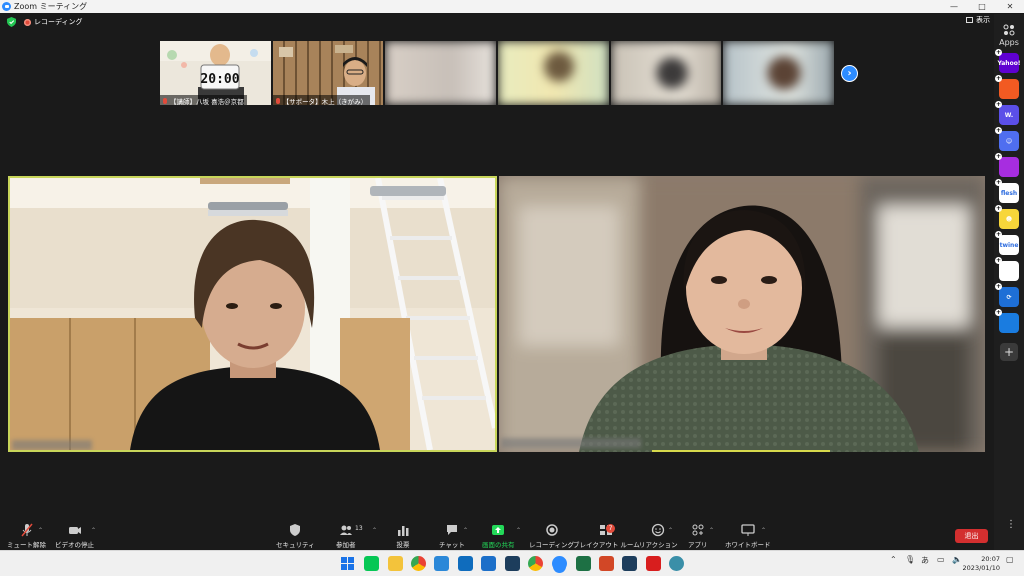 This screenshot has width=1024, height=576. What do you see at coordinates (441, 563) in the screenshot?
I see `notepad-icon` at bounding box center [441, 563].